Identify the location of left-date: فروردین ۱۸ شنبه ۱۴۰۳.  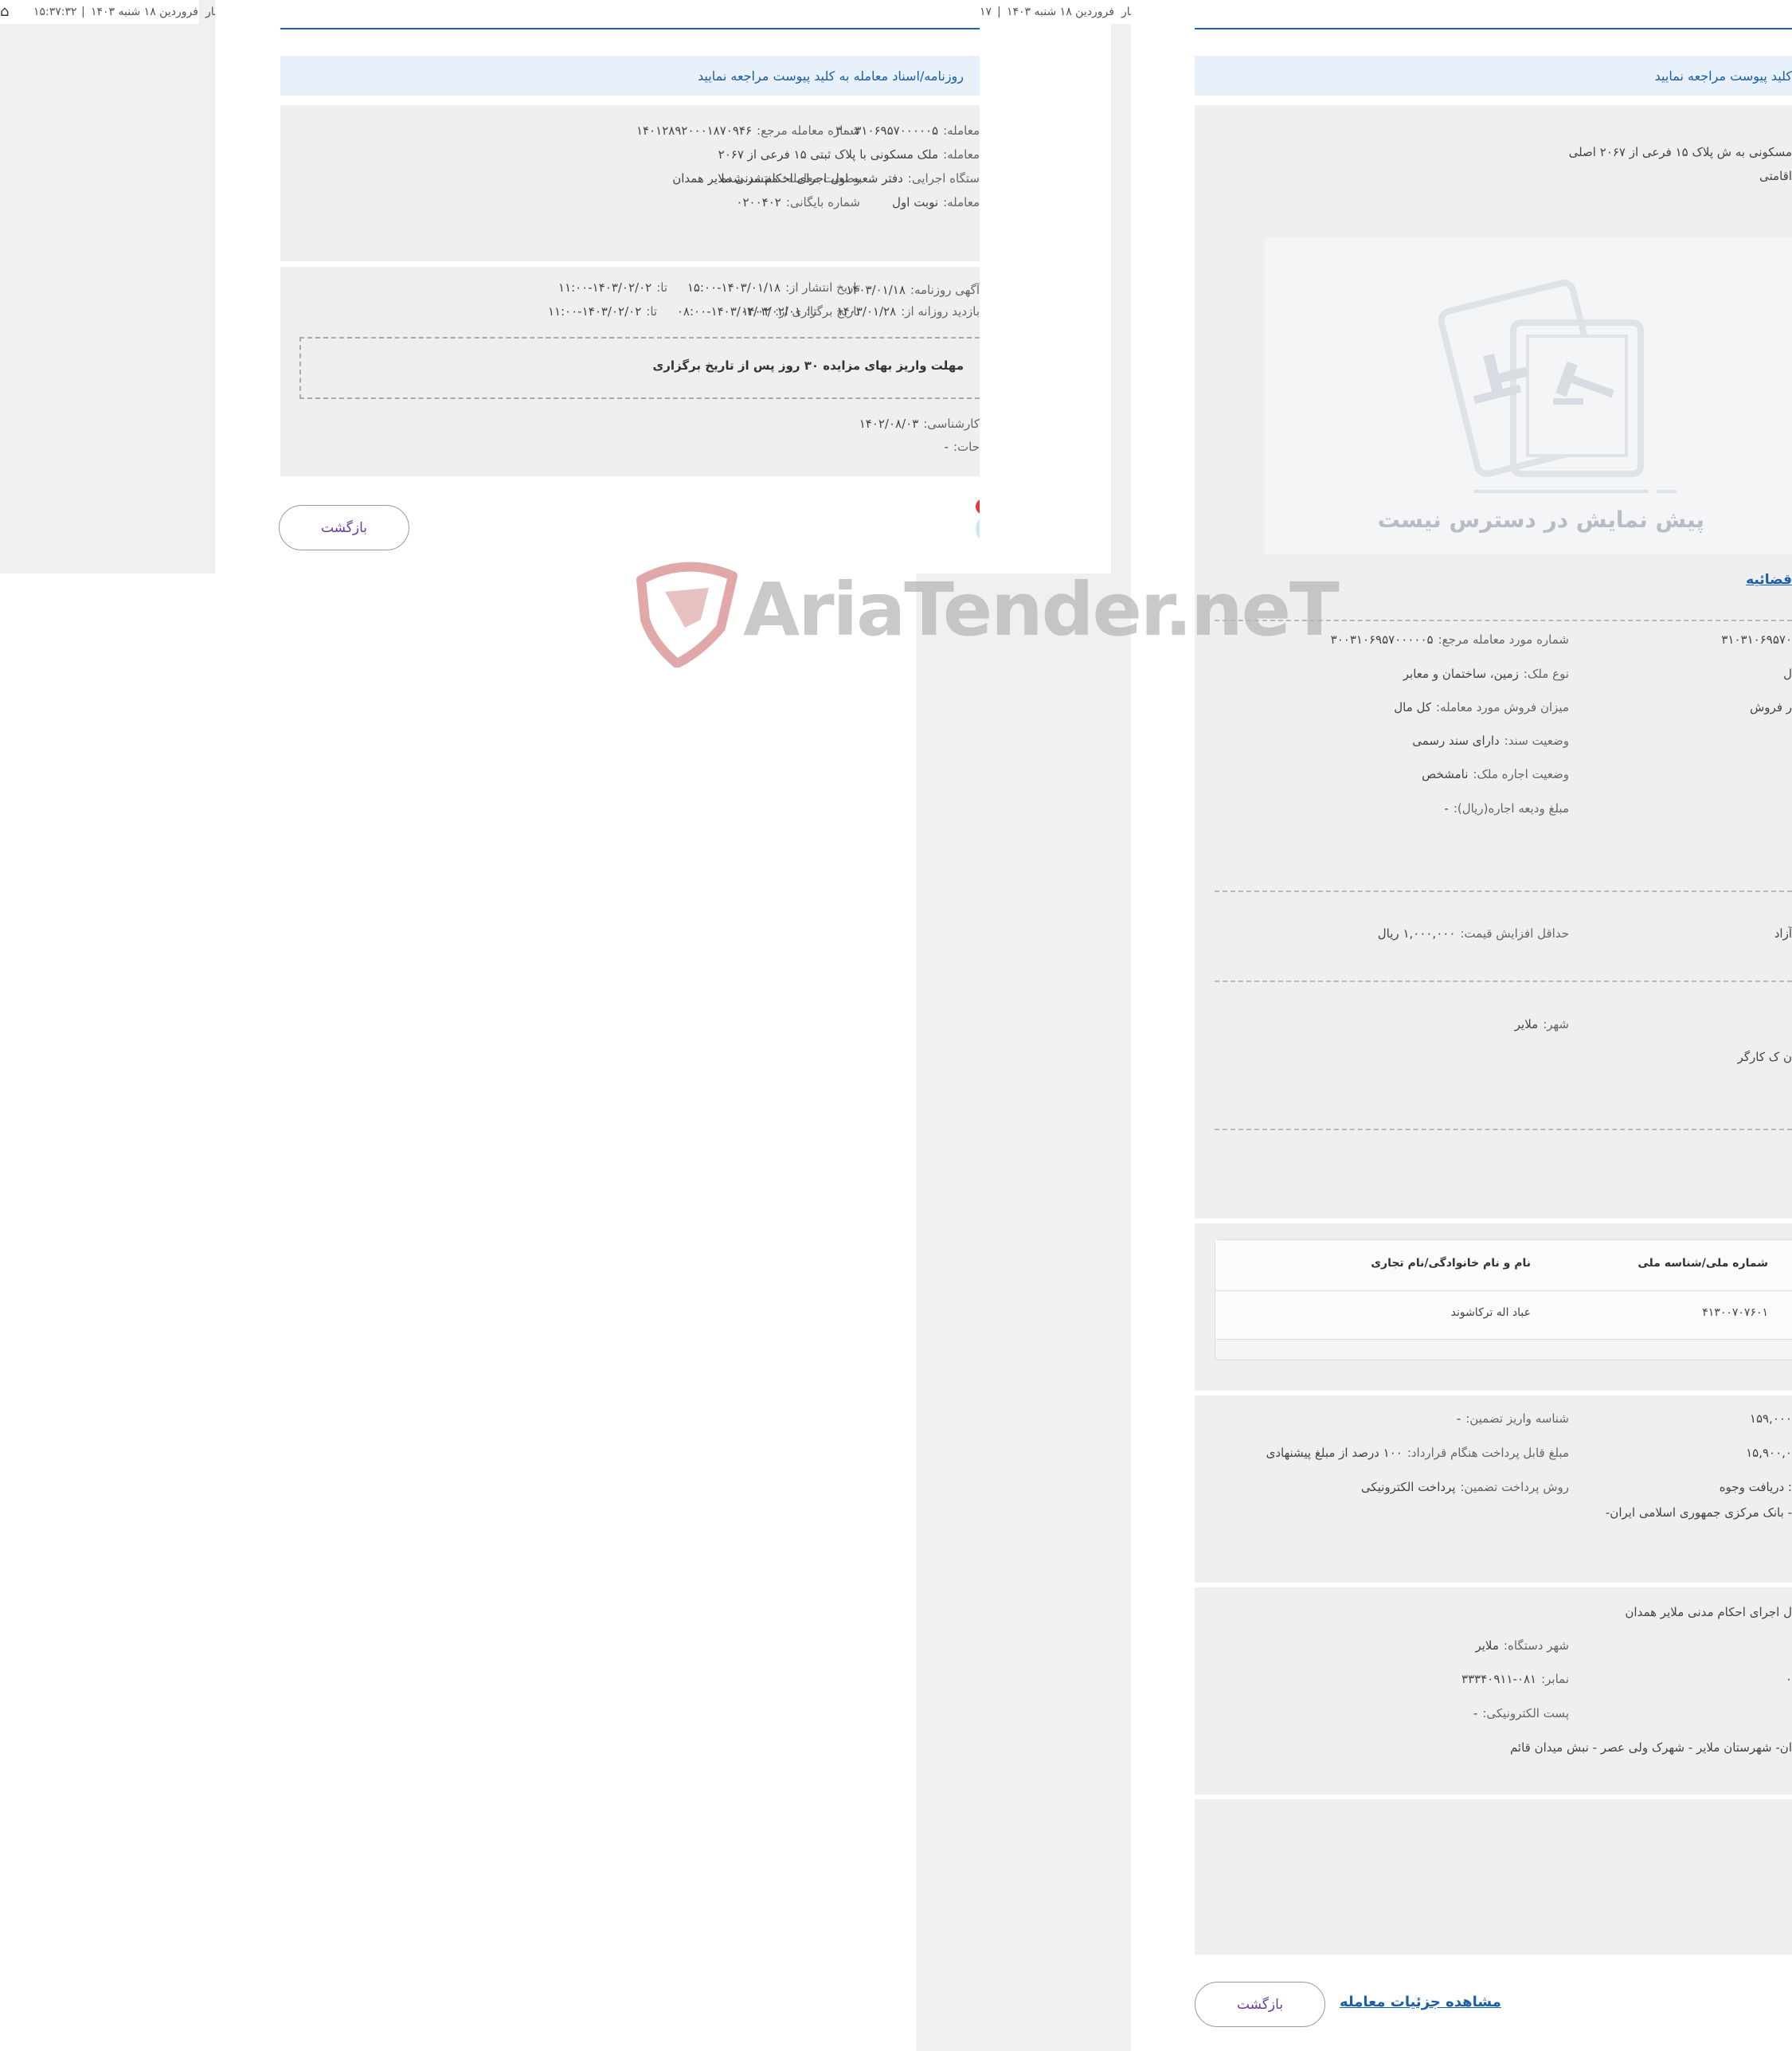
(144, 12).